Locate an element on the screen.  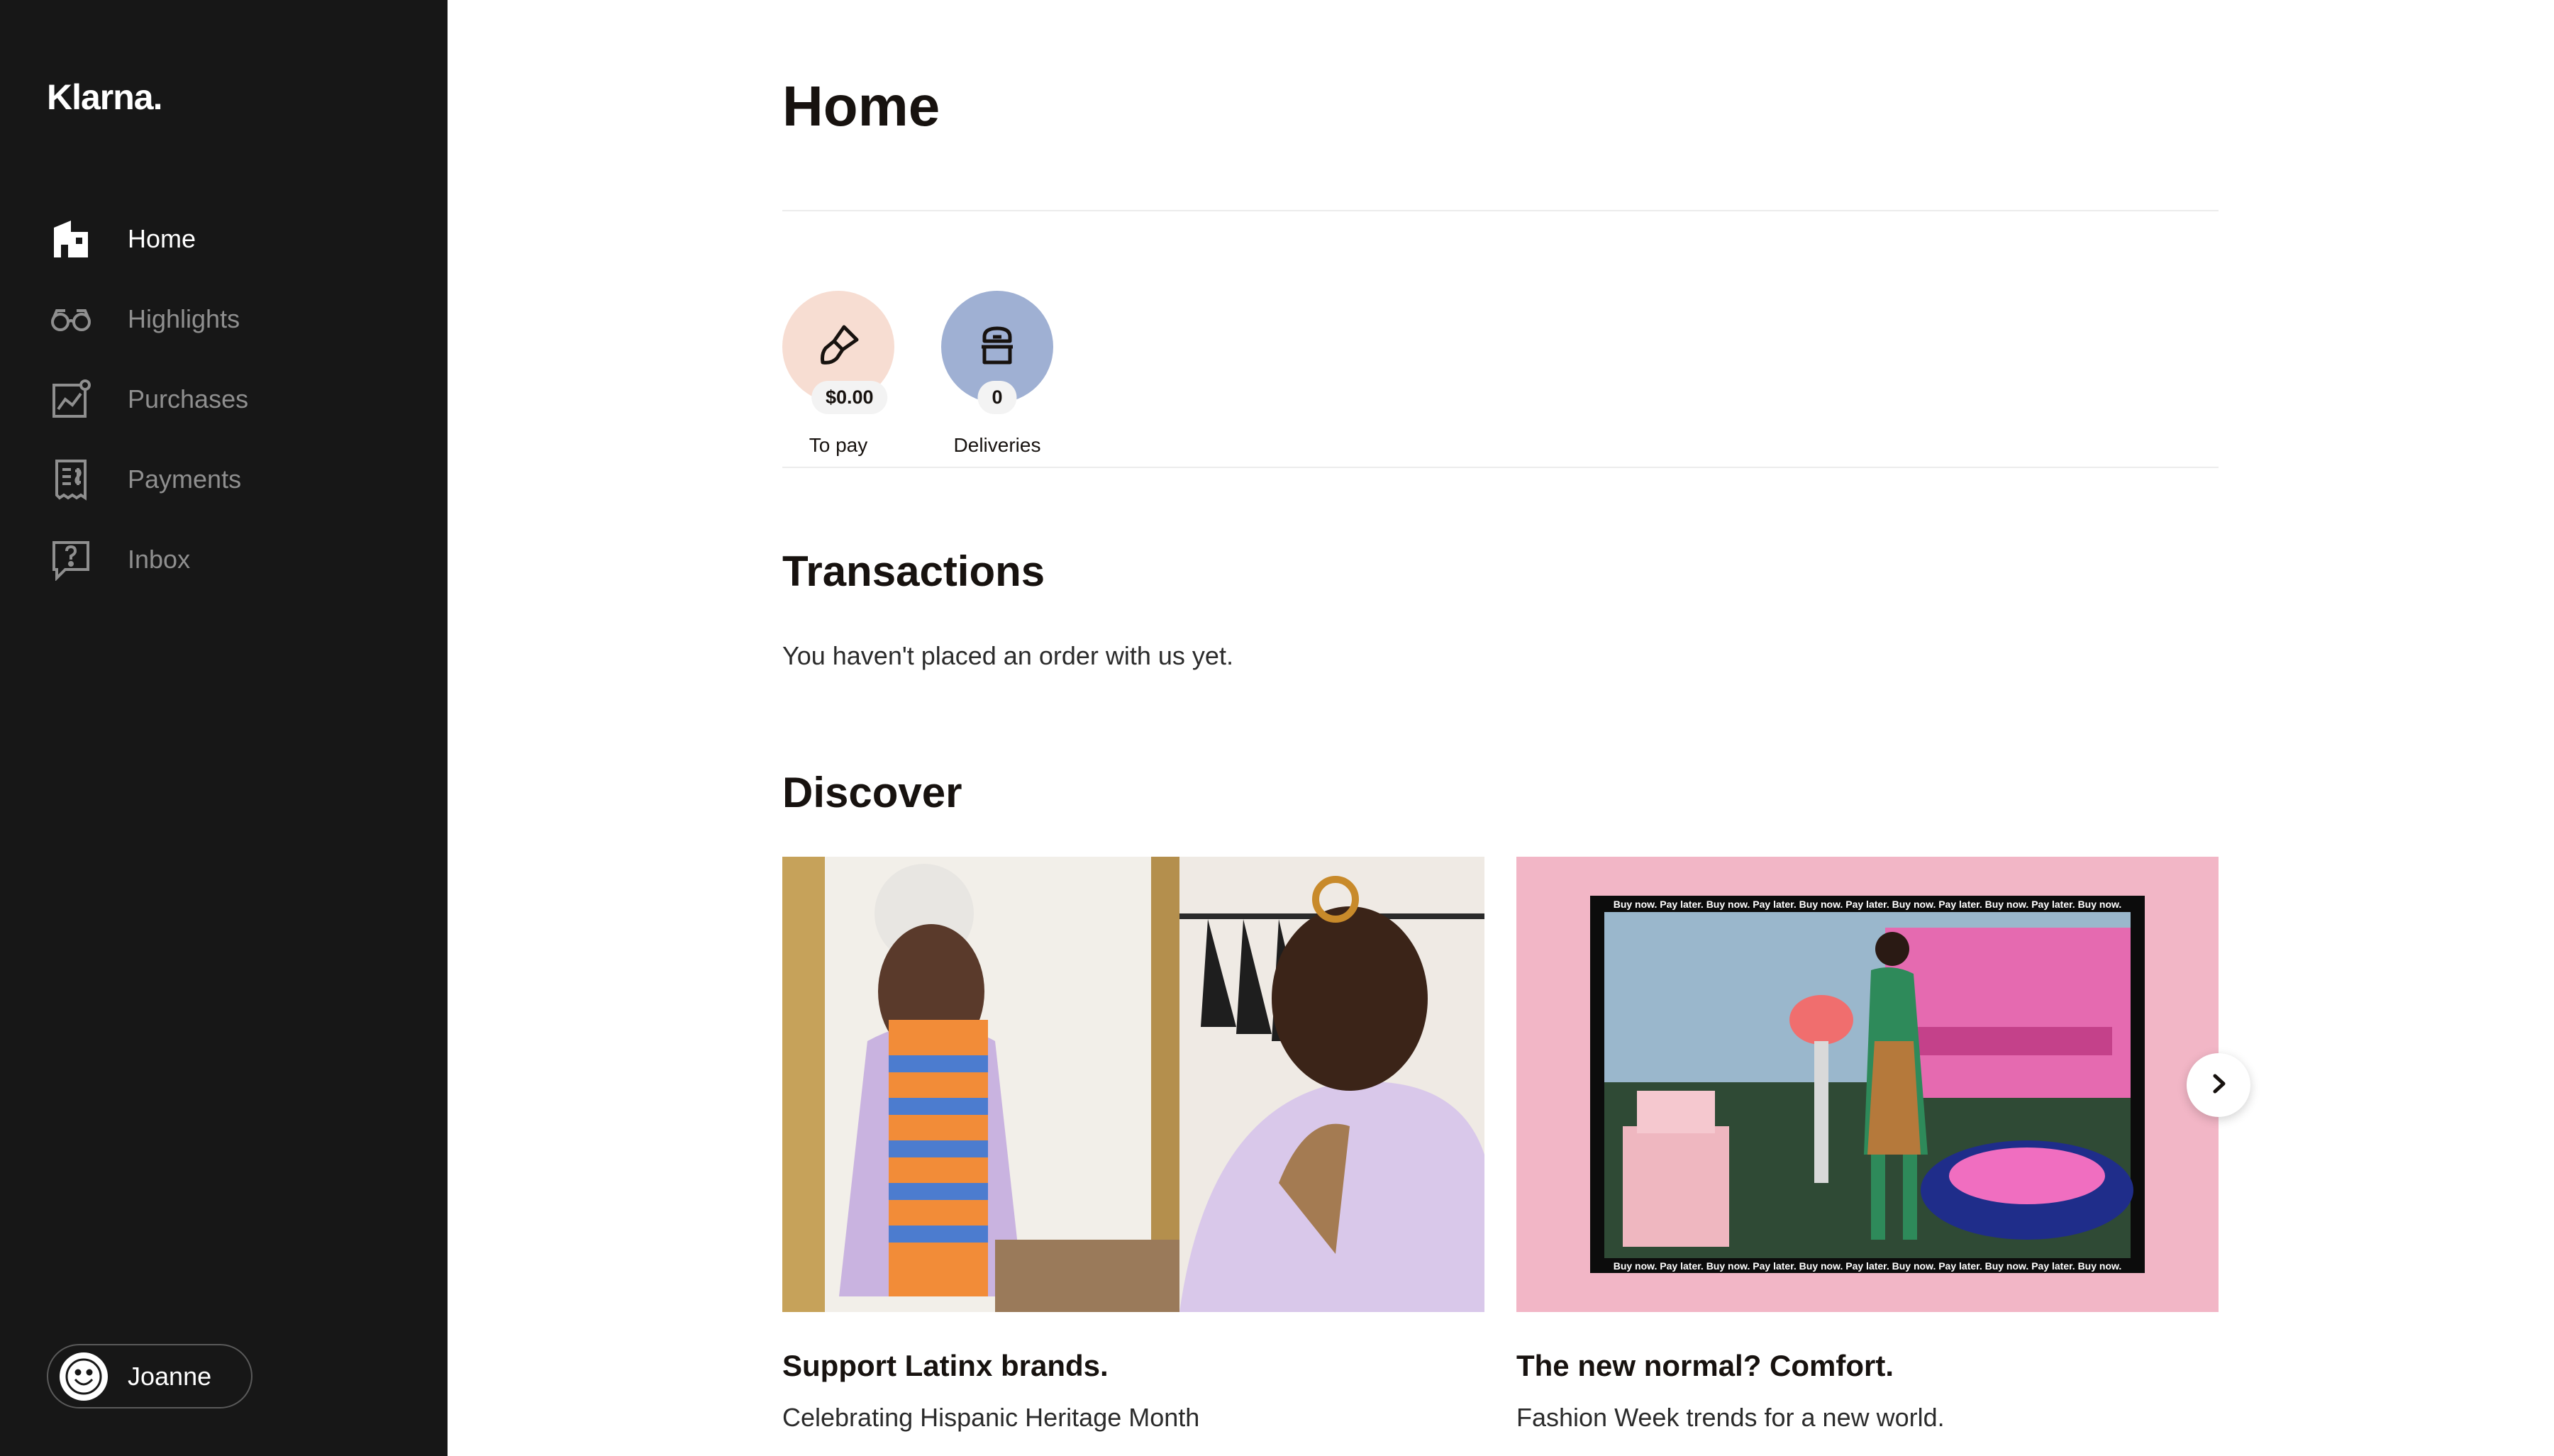
klarna-logo: Klarna. is located at coordinates (105, 98).